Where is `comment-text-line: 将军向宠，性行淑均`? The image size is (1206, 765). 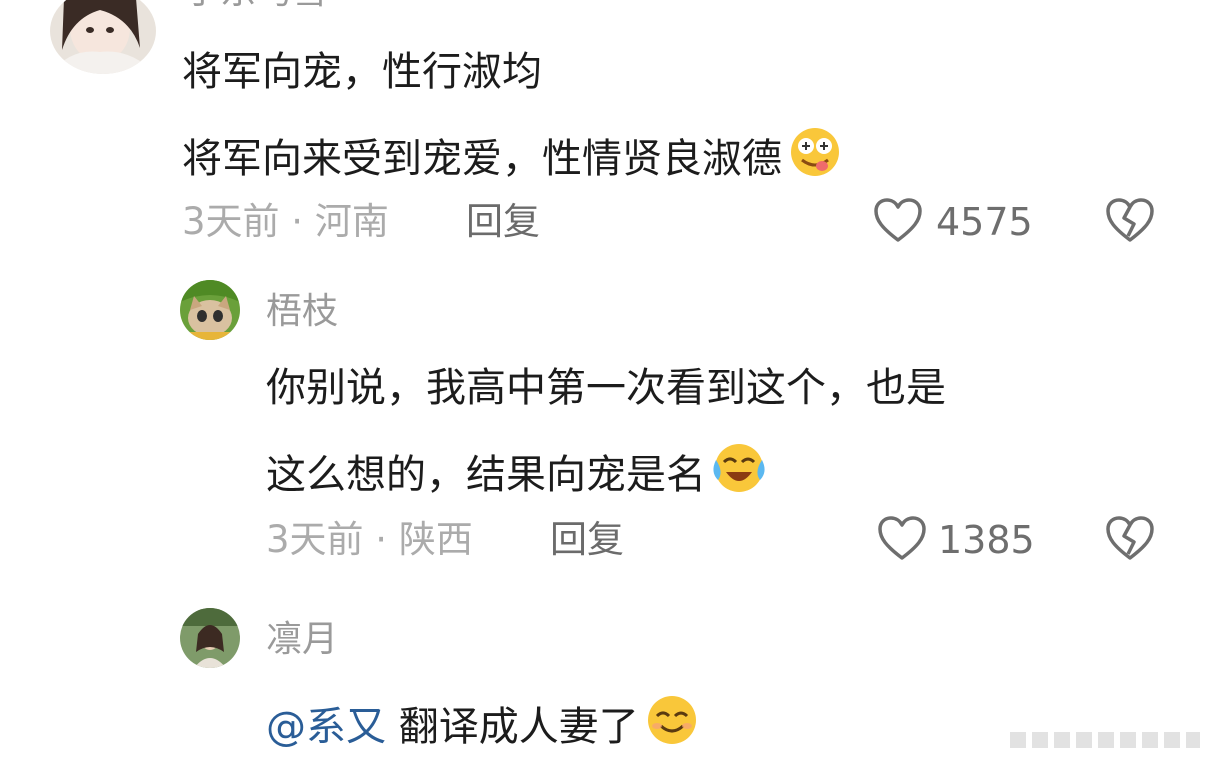
comment-text-line: 将军向宠，性行淑均 is located at coordinates (362, 72).